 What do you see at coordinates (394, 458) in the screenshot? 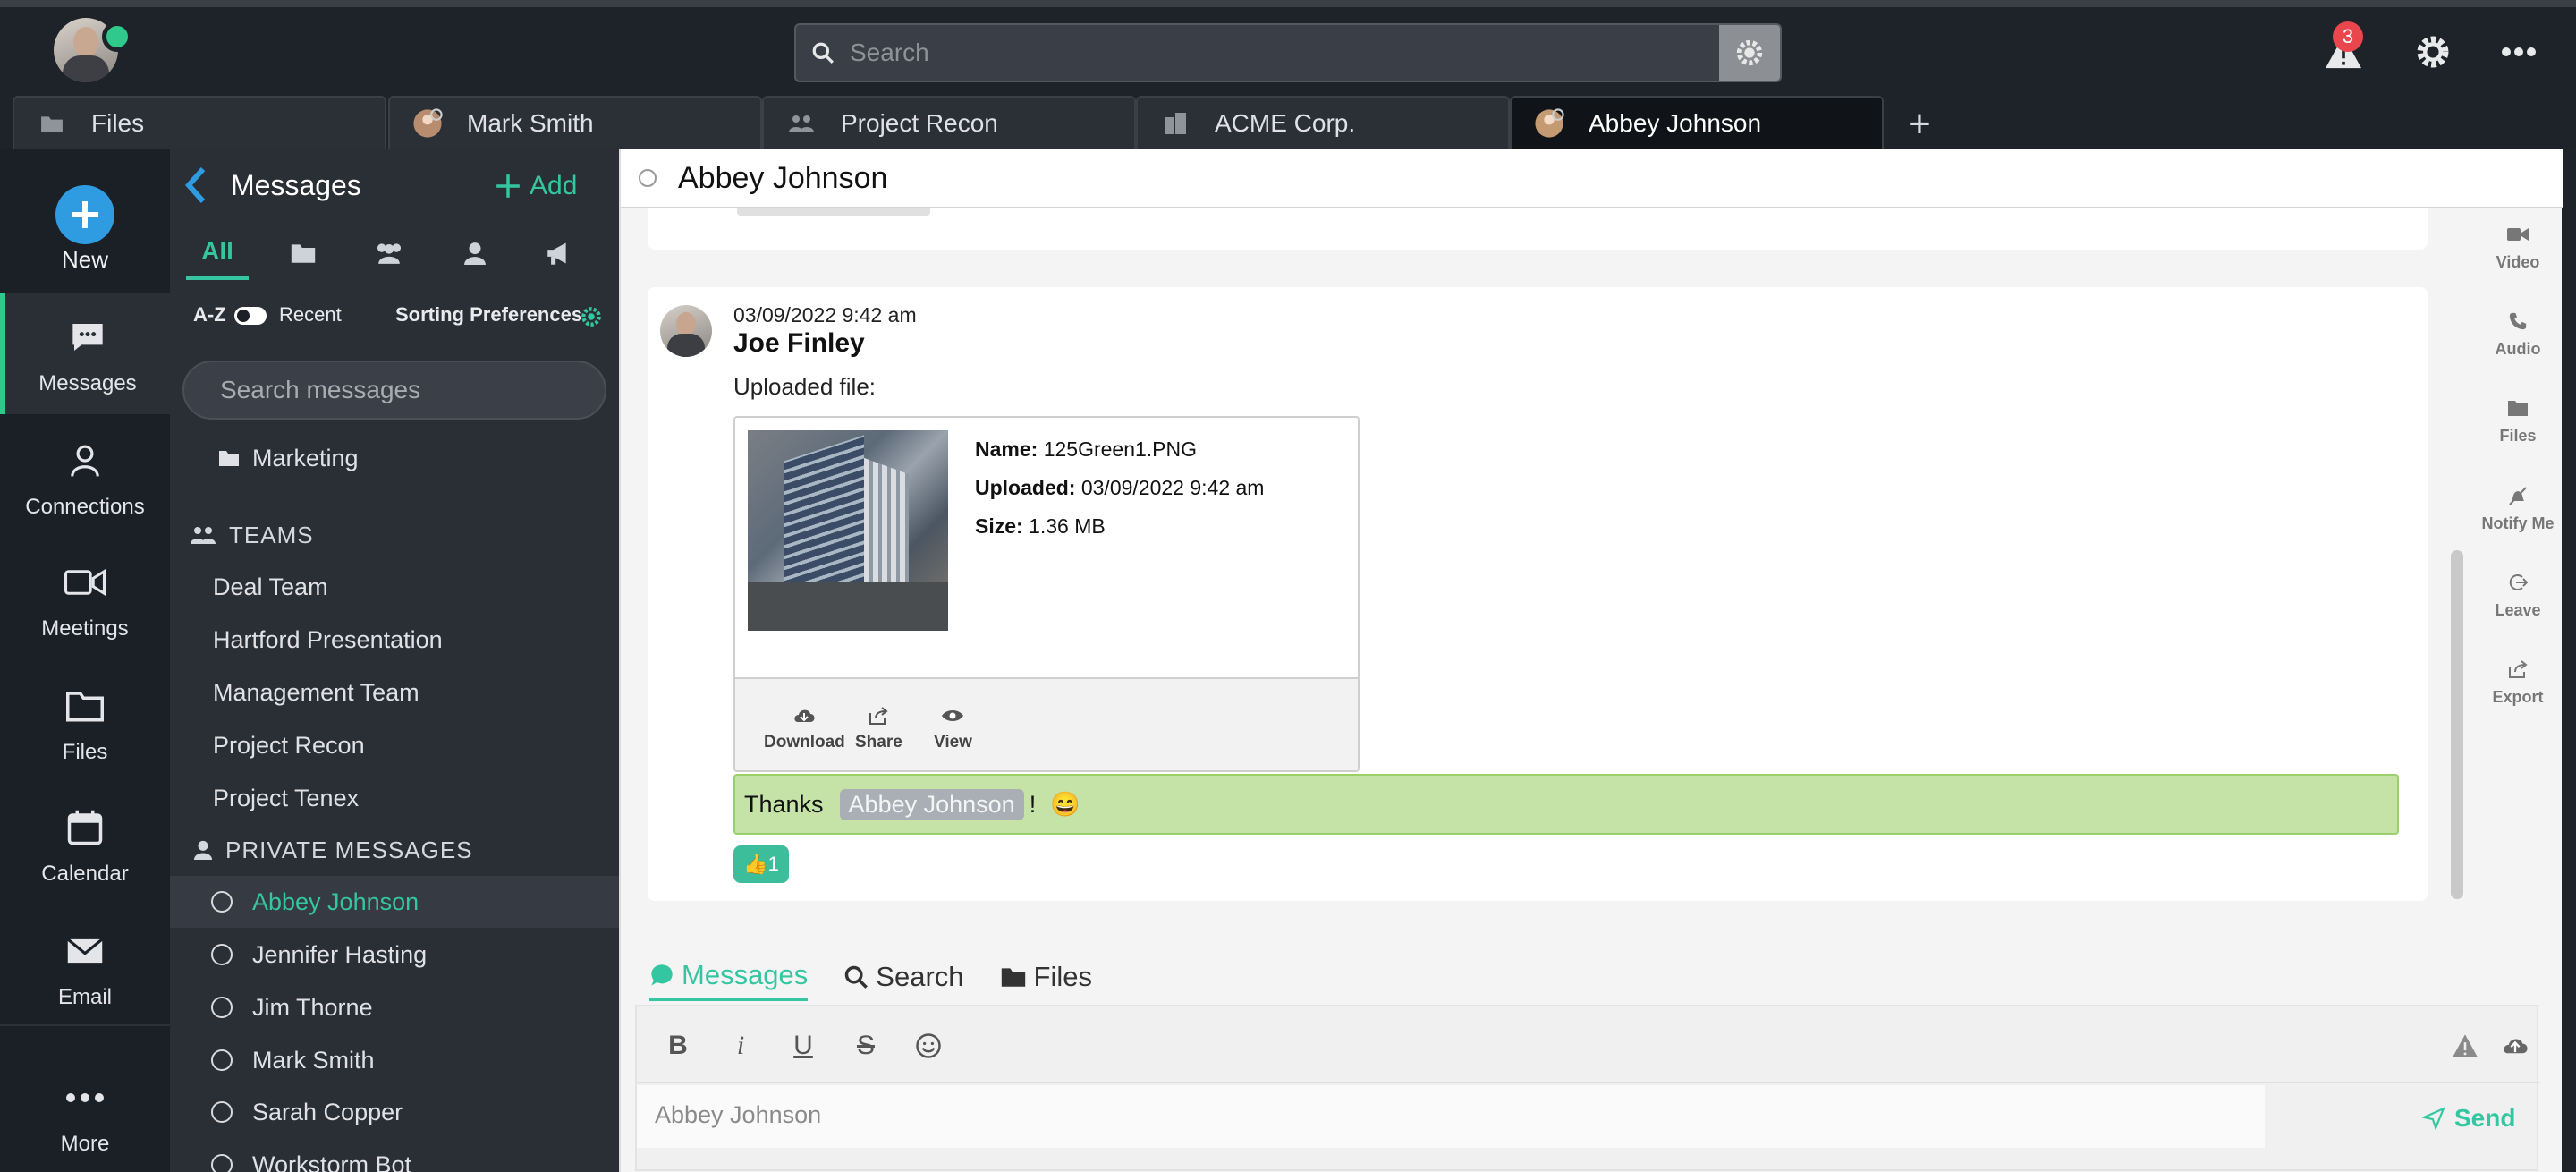
I see `list-item-folder: Marketing` at bounding box center [394, 458].